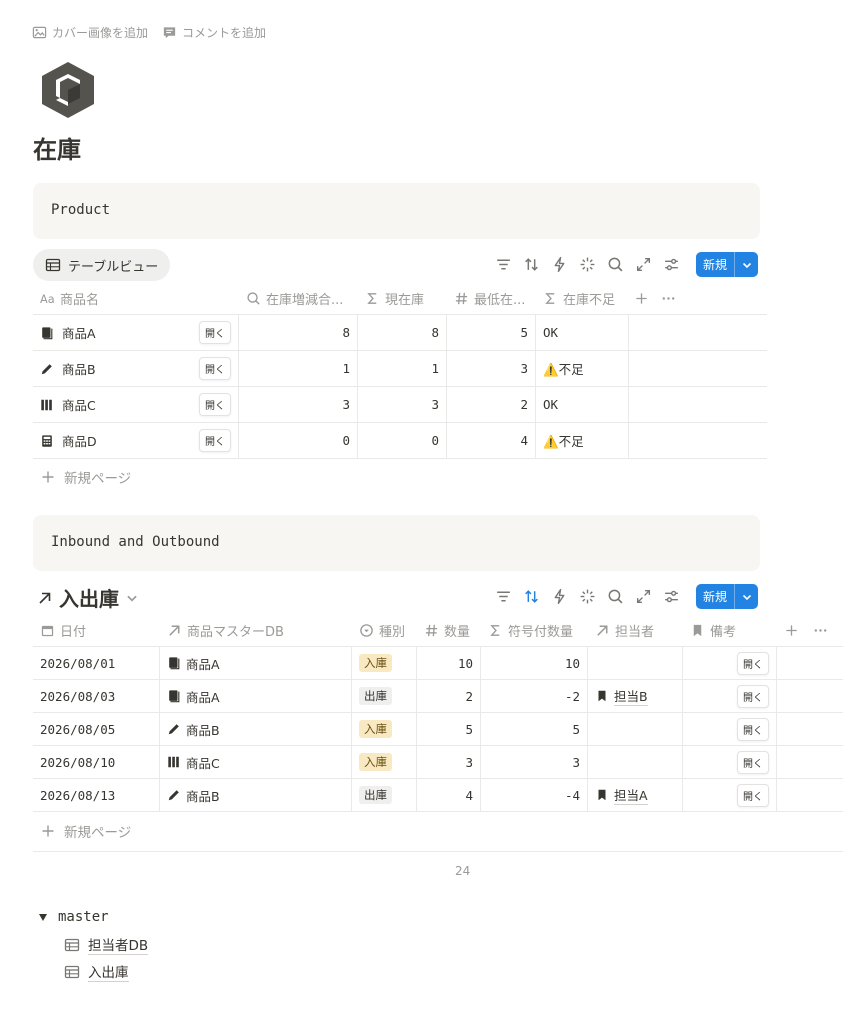 The image size is (852, 1024). I want to click on stock-cell: 3, so click(402, 404).